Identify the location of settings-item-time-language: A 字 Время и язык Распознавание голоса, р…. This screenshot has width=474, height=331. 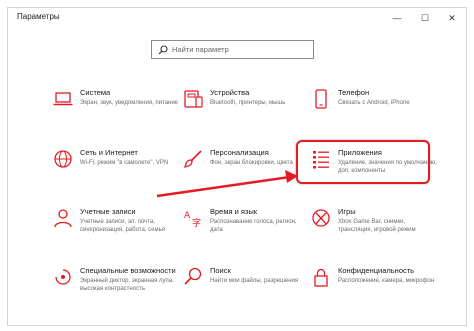
(244, 230).